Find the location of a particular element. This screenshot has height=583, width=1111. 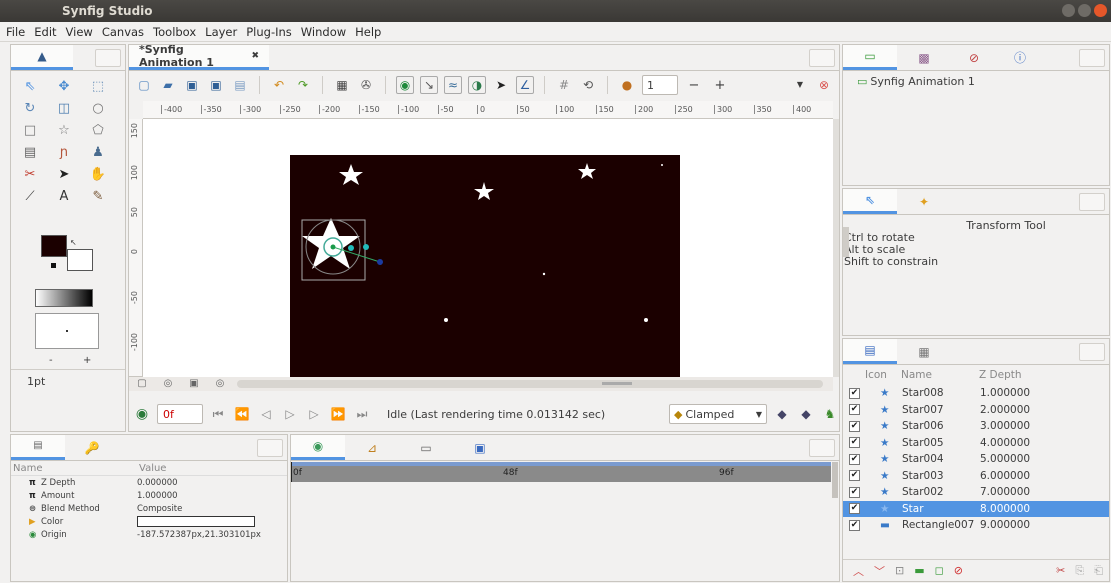

layer-row: ✔ ★ Star002 7.000000 is located at coordinates (976, 492).